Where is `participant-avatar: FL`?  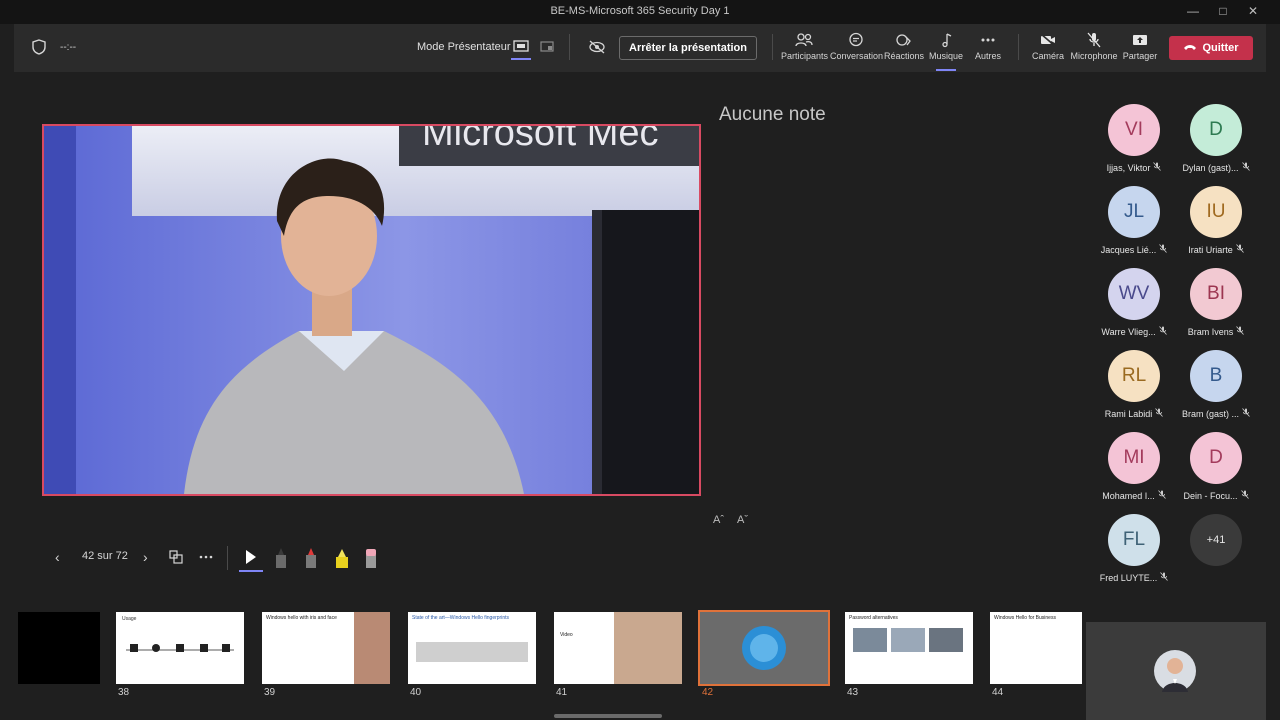
participant-avatar: FL is located at coordinates (1134, 540).